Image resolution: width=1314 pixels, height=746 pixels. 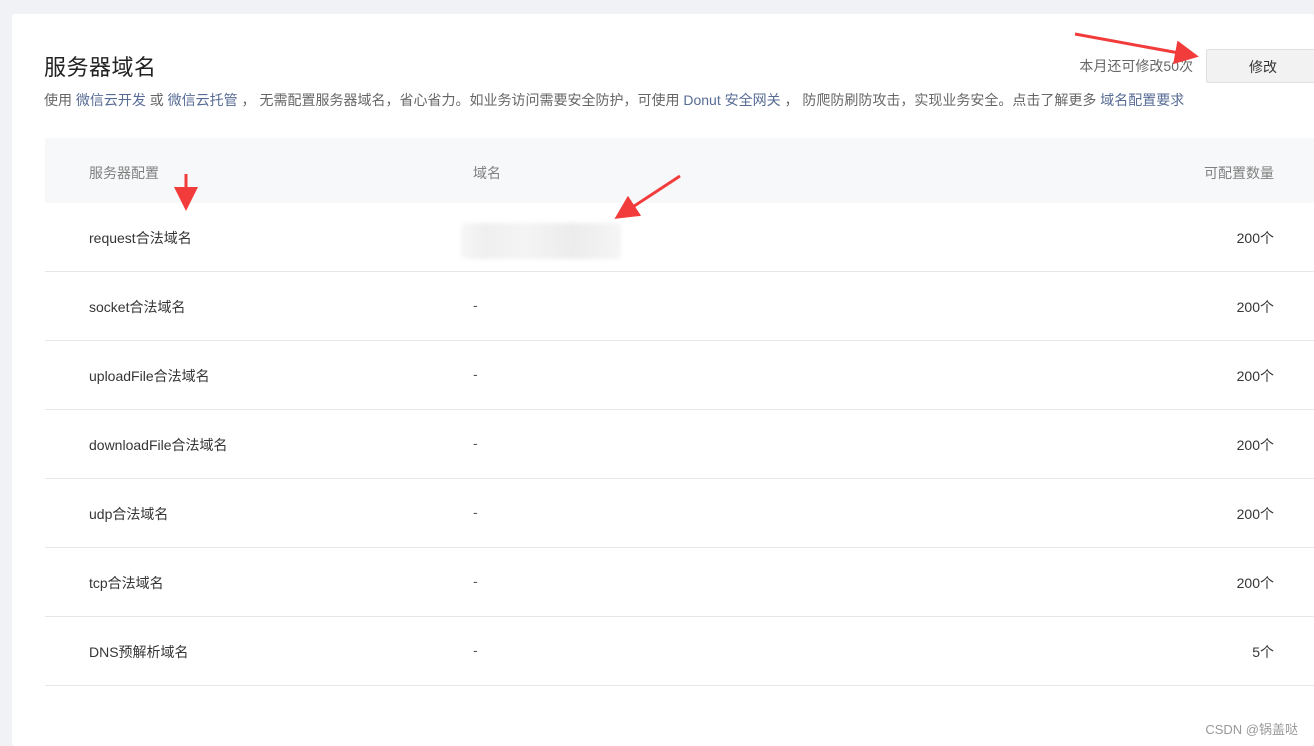 I want to click on desc-text-2: 或, so click(x=156, y=100).